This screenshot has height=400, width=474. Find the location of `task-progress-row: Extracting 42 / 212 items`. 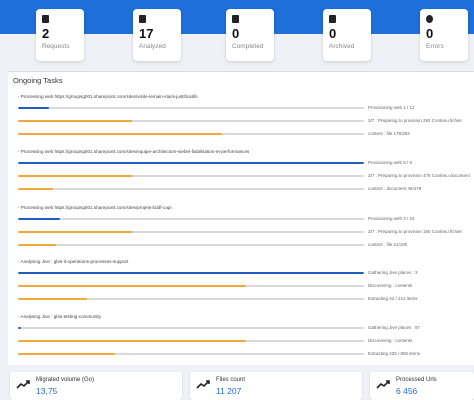

task-progress-row: Extracting 42 / 212 items is located at coordinates (246, 299).